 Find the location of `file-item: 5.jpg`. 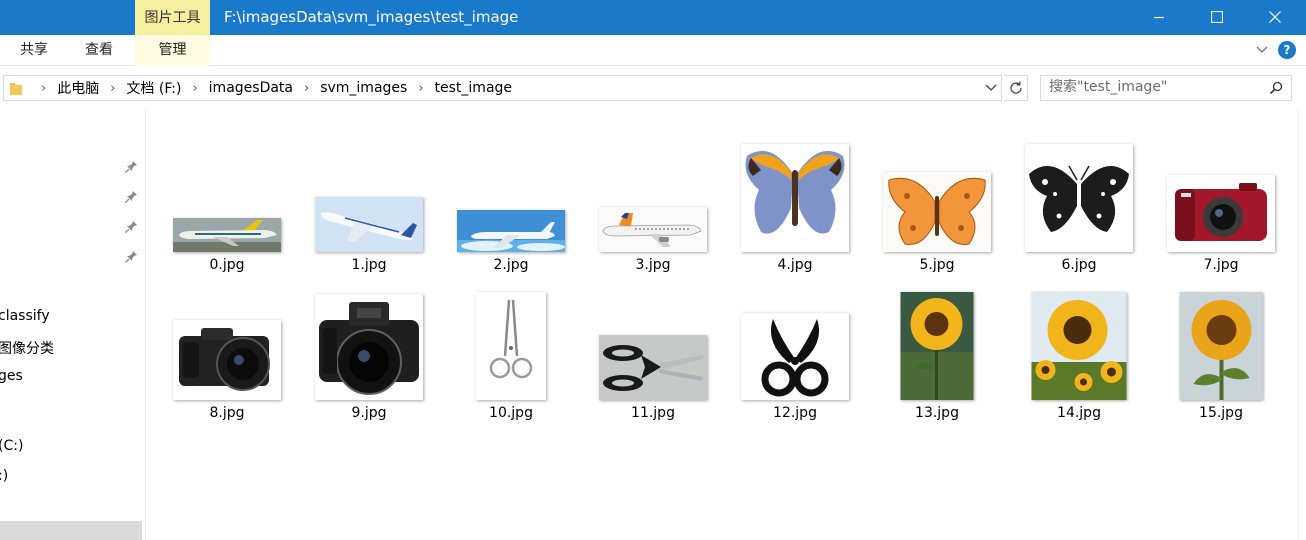

file-item: 5.jpg is located at coordinates (937, 199).